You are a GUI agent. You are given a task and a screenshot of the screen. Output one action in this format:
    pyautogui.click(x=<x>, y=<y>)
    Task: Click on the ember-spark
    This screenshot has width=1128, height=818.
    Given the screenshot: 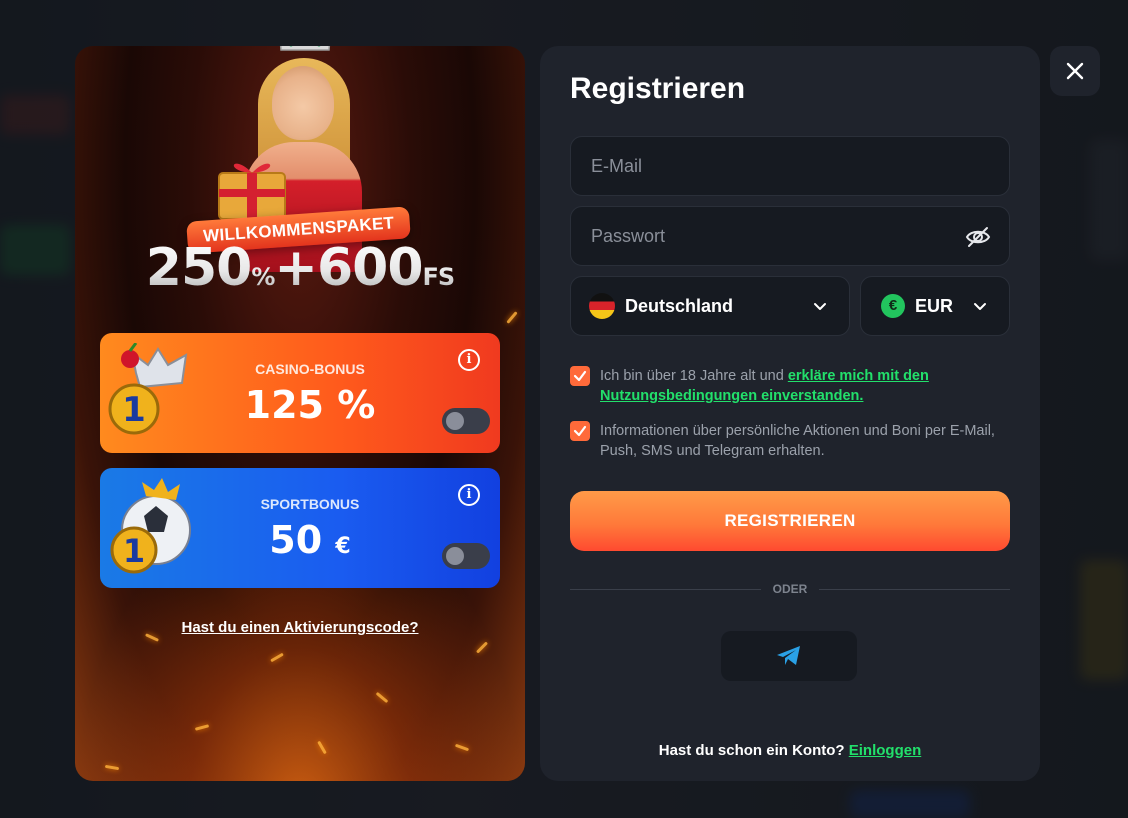 What is the action you would take?
    pyautogui.click(x=512, y=317)
    